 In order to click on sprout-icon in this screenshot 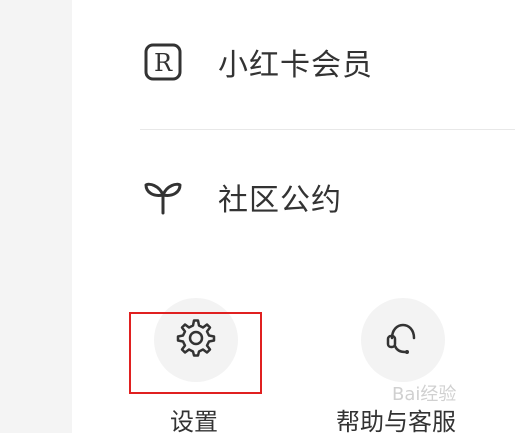, I will do `click(163, 197)`.